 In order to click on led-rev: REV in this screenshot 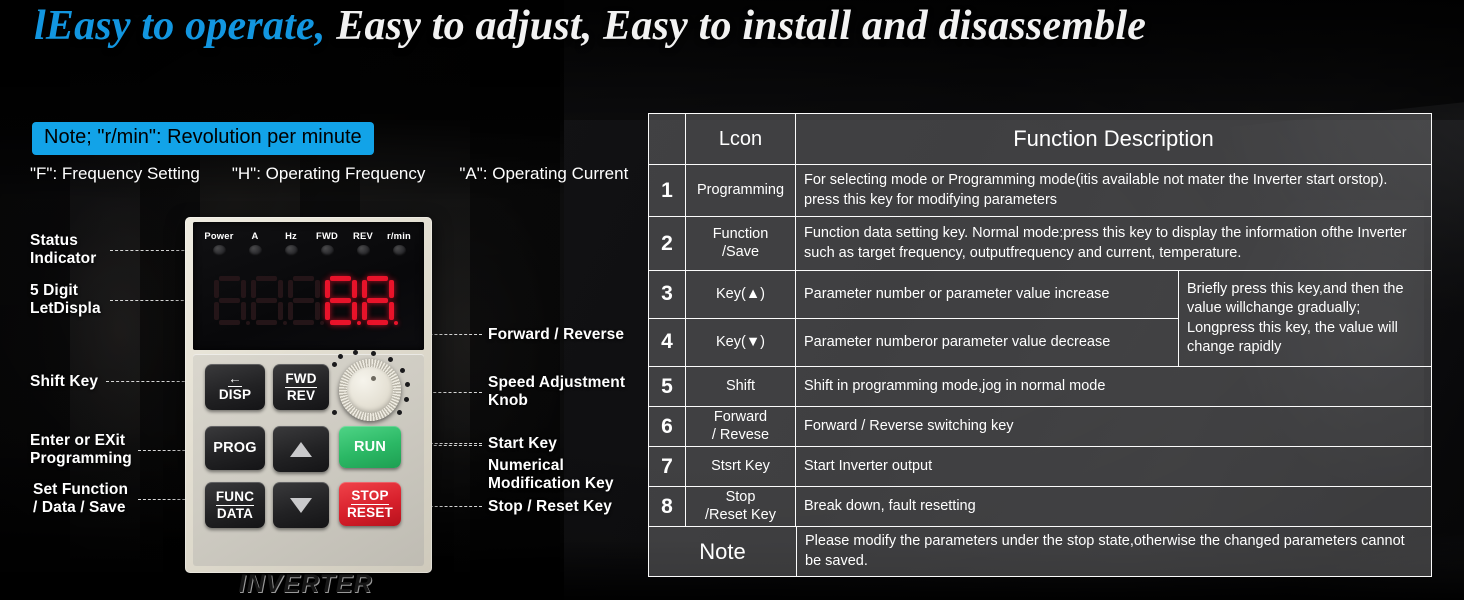, I will do `click(363, 243)`.